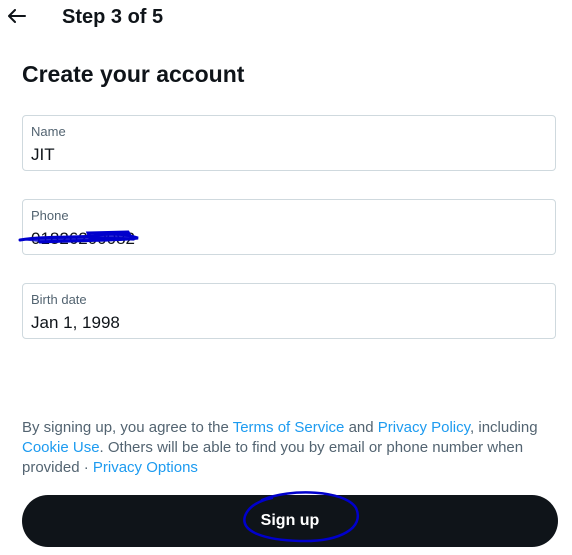 The image size is (572, 555). What do you see at coordinates (289, 227) in the screenshot?
I see `phone-field: Phone 01826200082` at bounding box center [289, 227].